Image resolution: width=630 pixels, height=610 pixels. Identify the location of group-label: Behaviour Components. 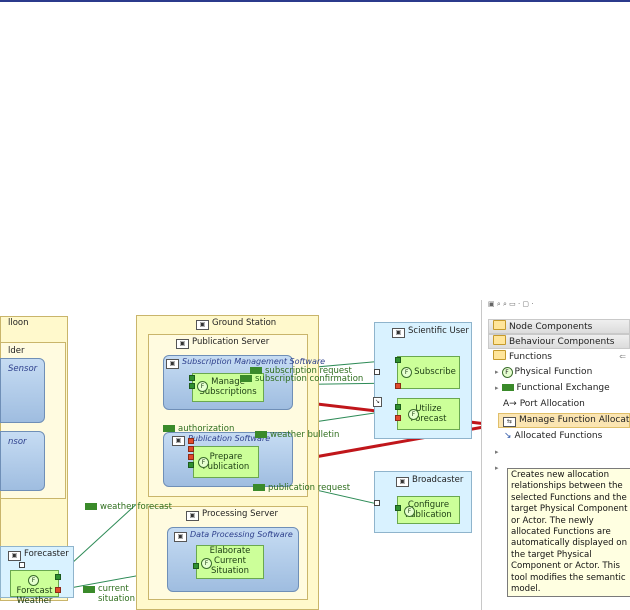
(562, 342).